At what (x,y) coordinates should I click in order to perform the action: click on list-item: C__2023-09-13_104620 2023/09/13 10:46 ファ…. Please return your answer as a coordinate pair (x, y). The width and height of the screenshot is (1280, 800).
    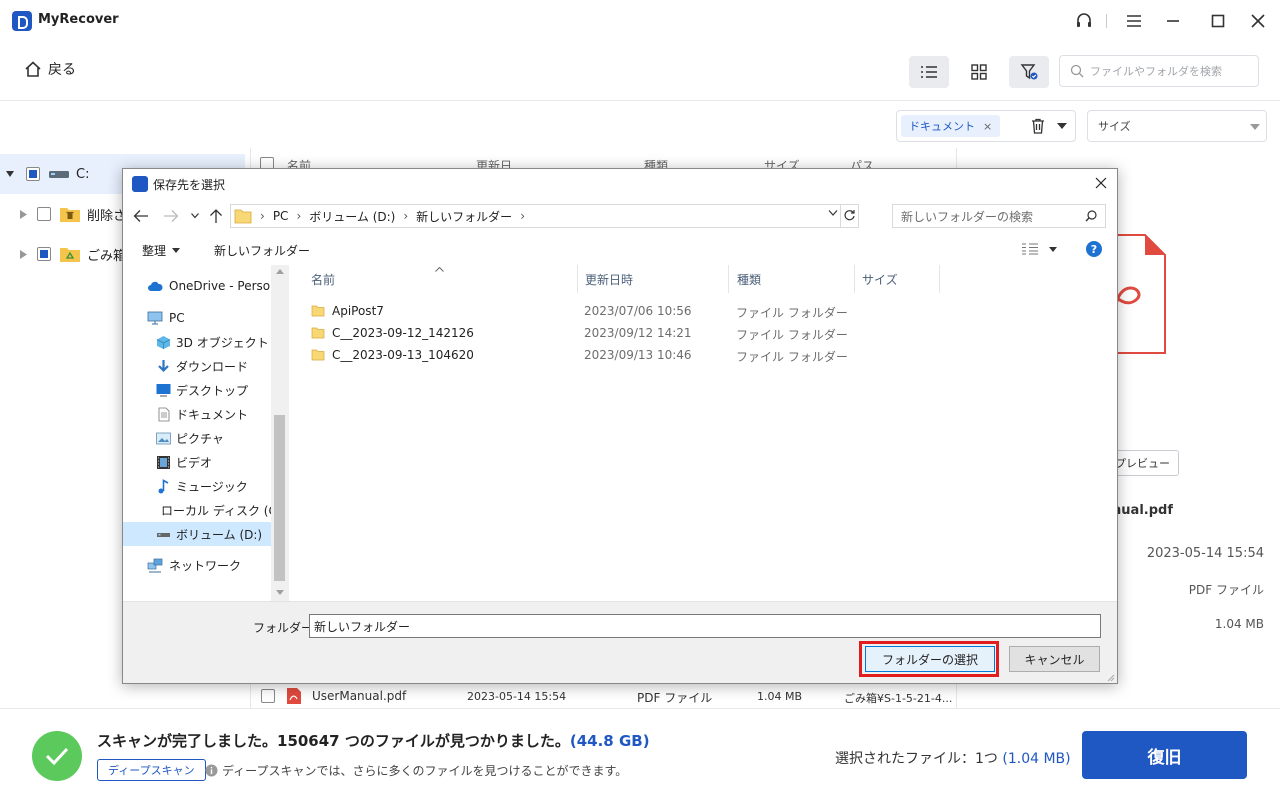
    Looking at the image, I should click on (589, 355).